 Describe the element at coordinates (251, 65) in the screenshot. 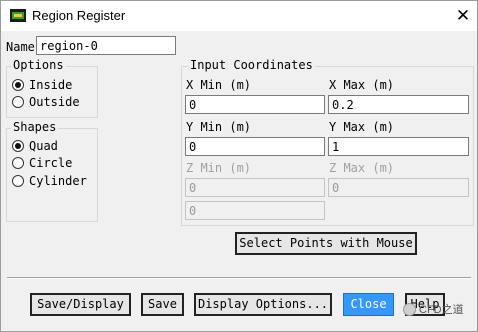

I see `input-coordinates-title: Input Coordinates` at that location.